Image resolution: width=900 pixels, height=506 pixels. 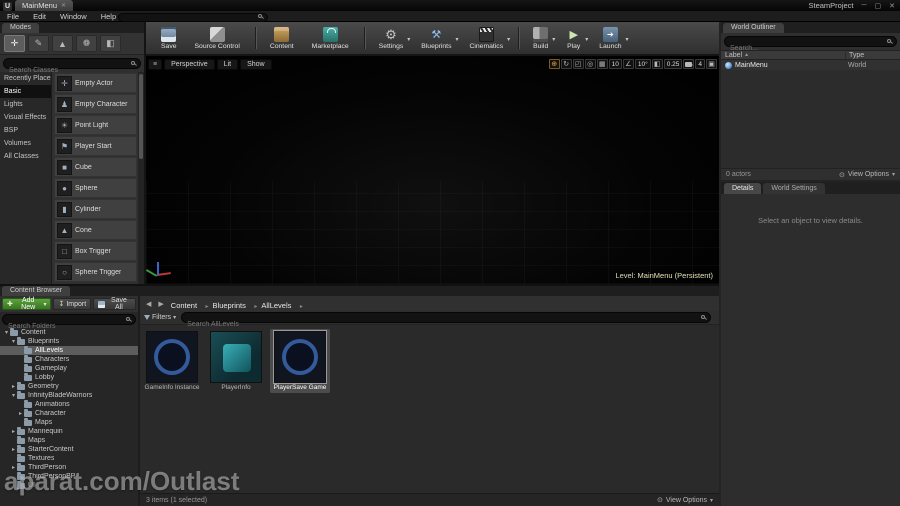 I want to click on folder-row: Blueprints, so click(x=69, y=341).